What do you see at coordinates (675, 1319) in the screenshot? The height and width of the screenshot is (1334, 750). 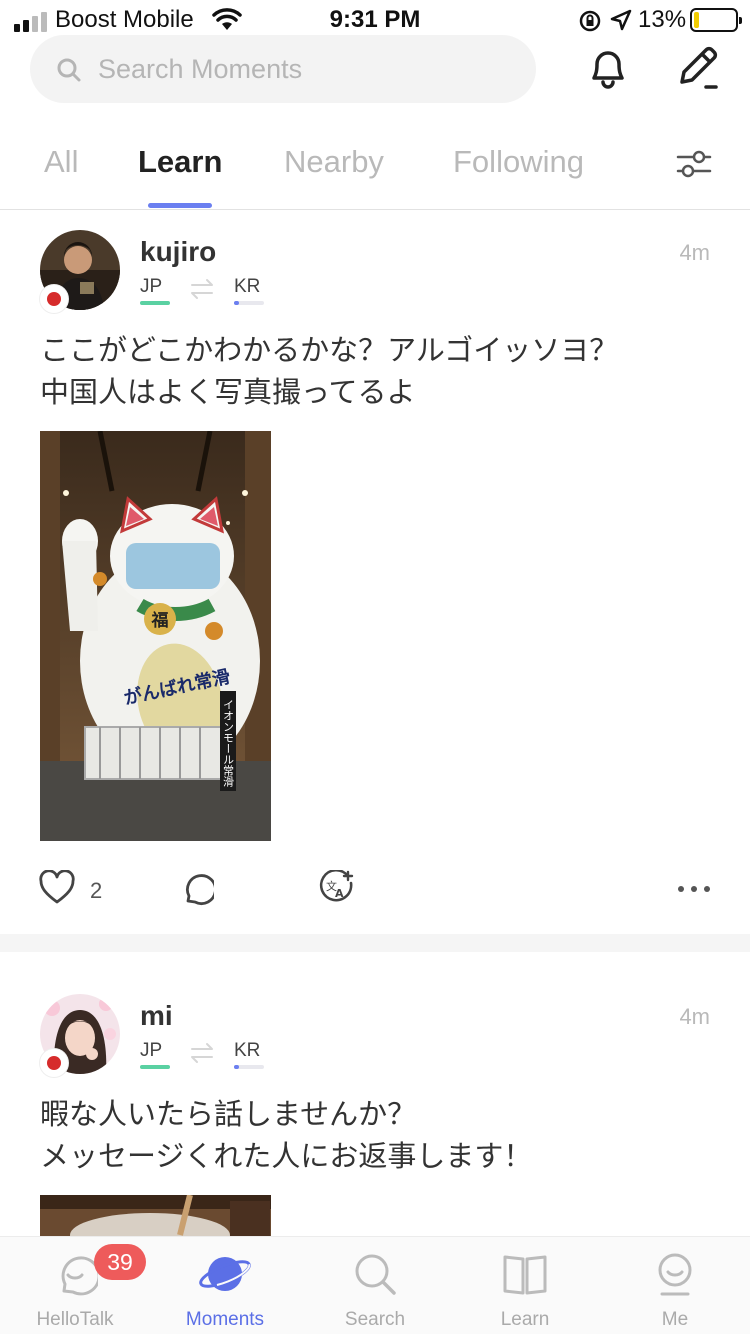 I see `nav-label: Me` at bounding box center [675, 1319].